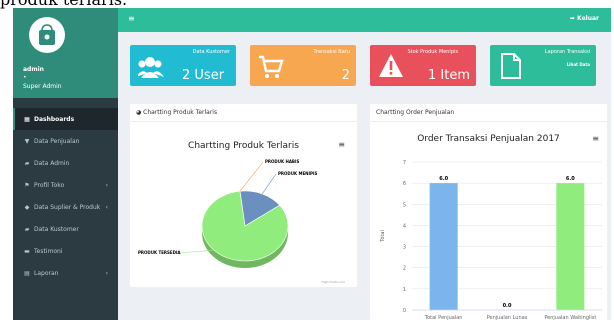 Image resolution: width=614 pixels, height=320 pixels. Describe the element at coordinates (345, 75) in the screenshot. I see `stat-value: 2` at that location.